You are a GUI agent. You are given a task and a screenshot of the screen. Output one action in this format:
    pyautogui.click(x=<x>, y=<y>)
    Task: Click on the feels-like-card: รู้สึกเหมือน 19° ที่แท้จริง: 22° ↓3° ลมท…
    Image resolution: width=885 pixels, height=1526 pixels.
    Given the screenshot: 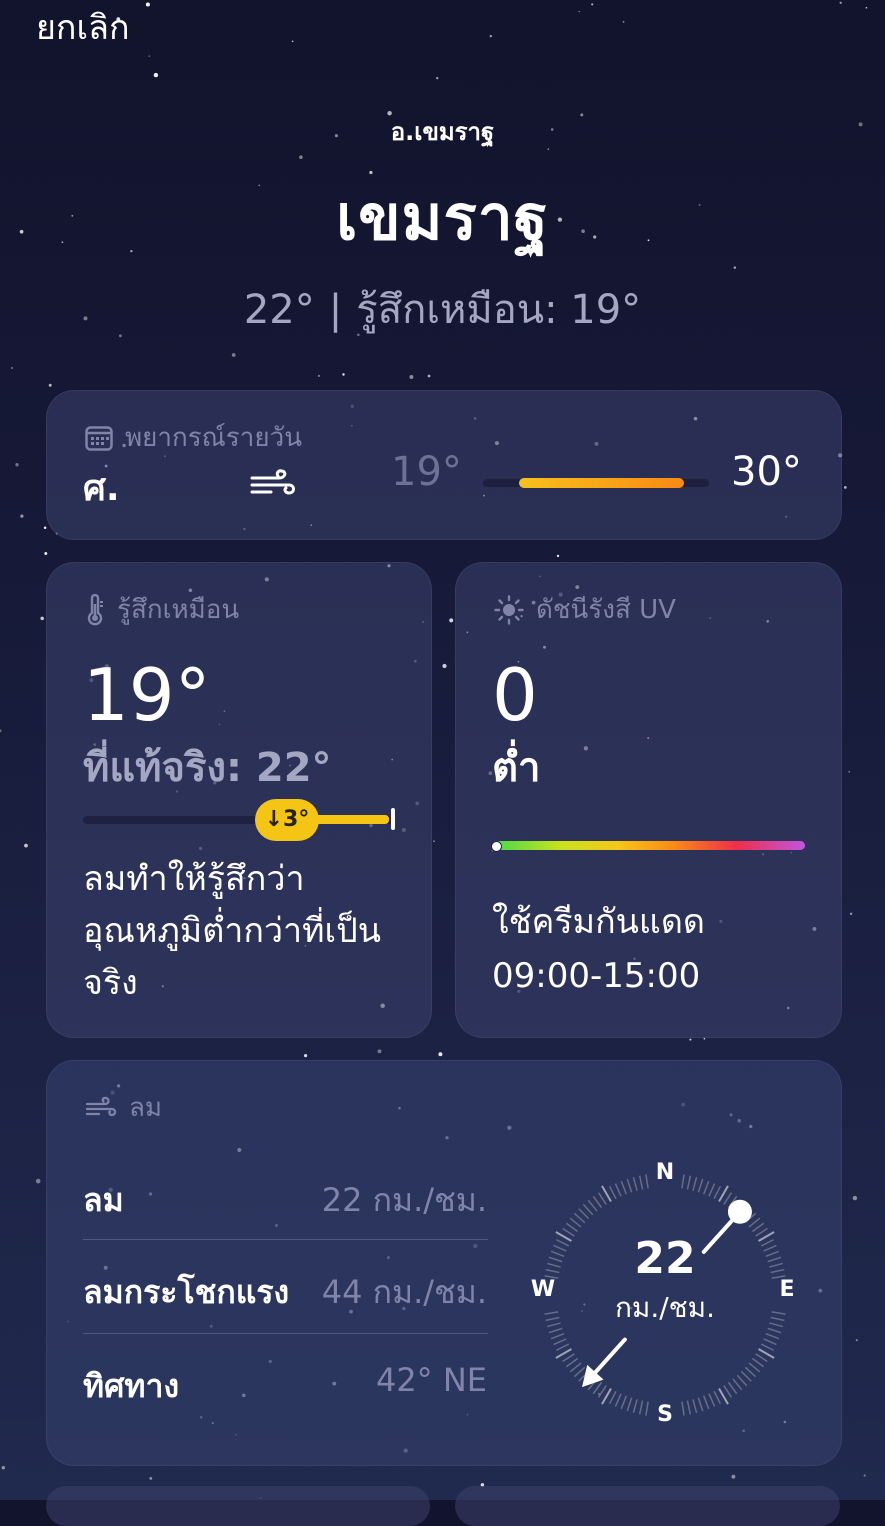 What is the action you would take?
    pyautogui.click(x=239, y=800)
    